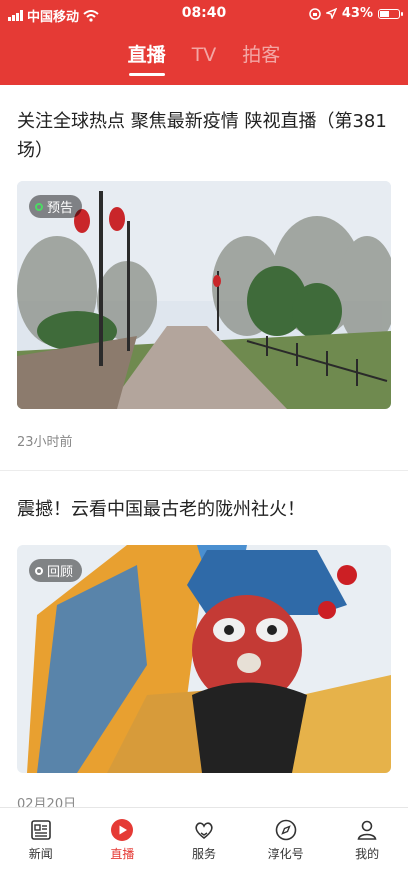 The image size is (408, 883). What do you see at coordinates (367, 854) in the screenshot?
I see `nav-label: 我的` at bounding box center [367, 854].